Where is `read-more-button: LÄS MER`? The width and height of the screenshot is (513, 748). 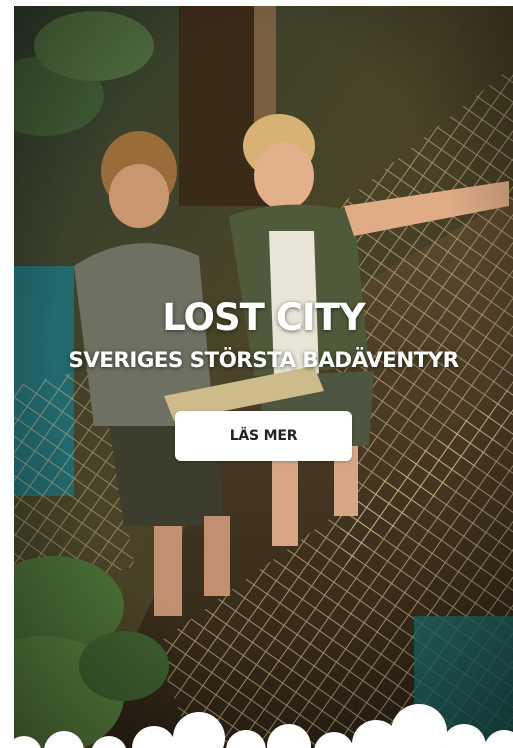 read-more-button: LÄS MER is located at coordinates (263, 436).